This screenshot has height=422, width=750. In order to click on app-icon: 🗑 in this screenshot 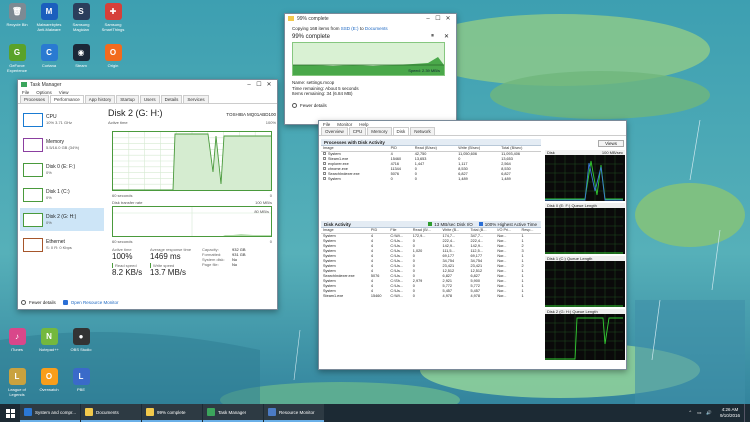, I will do `click(17, 11)`.